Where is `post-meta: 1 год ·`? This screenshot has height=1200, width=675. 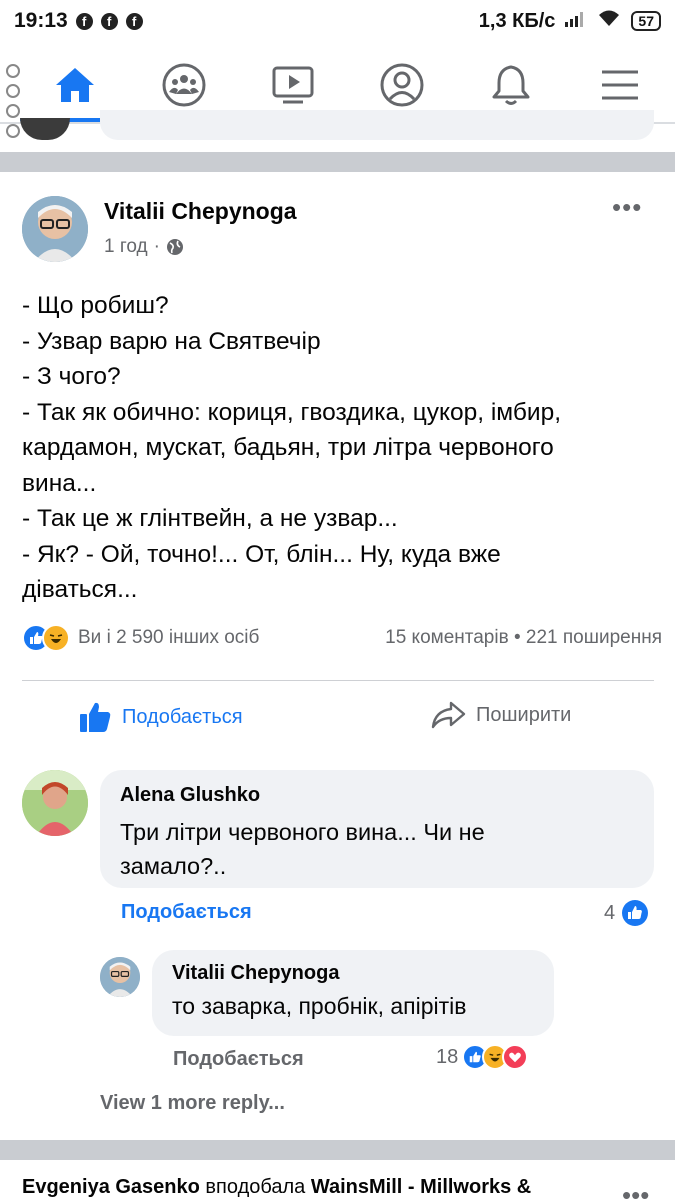 post-meta: 1 год · is located at coordinates (144, 247).